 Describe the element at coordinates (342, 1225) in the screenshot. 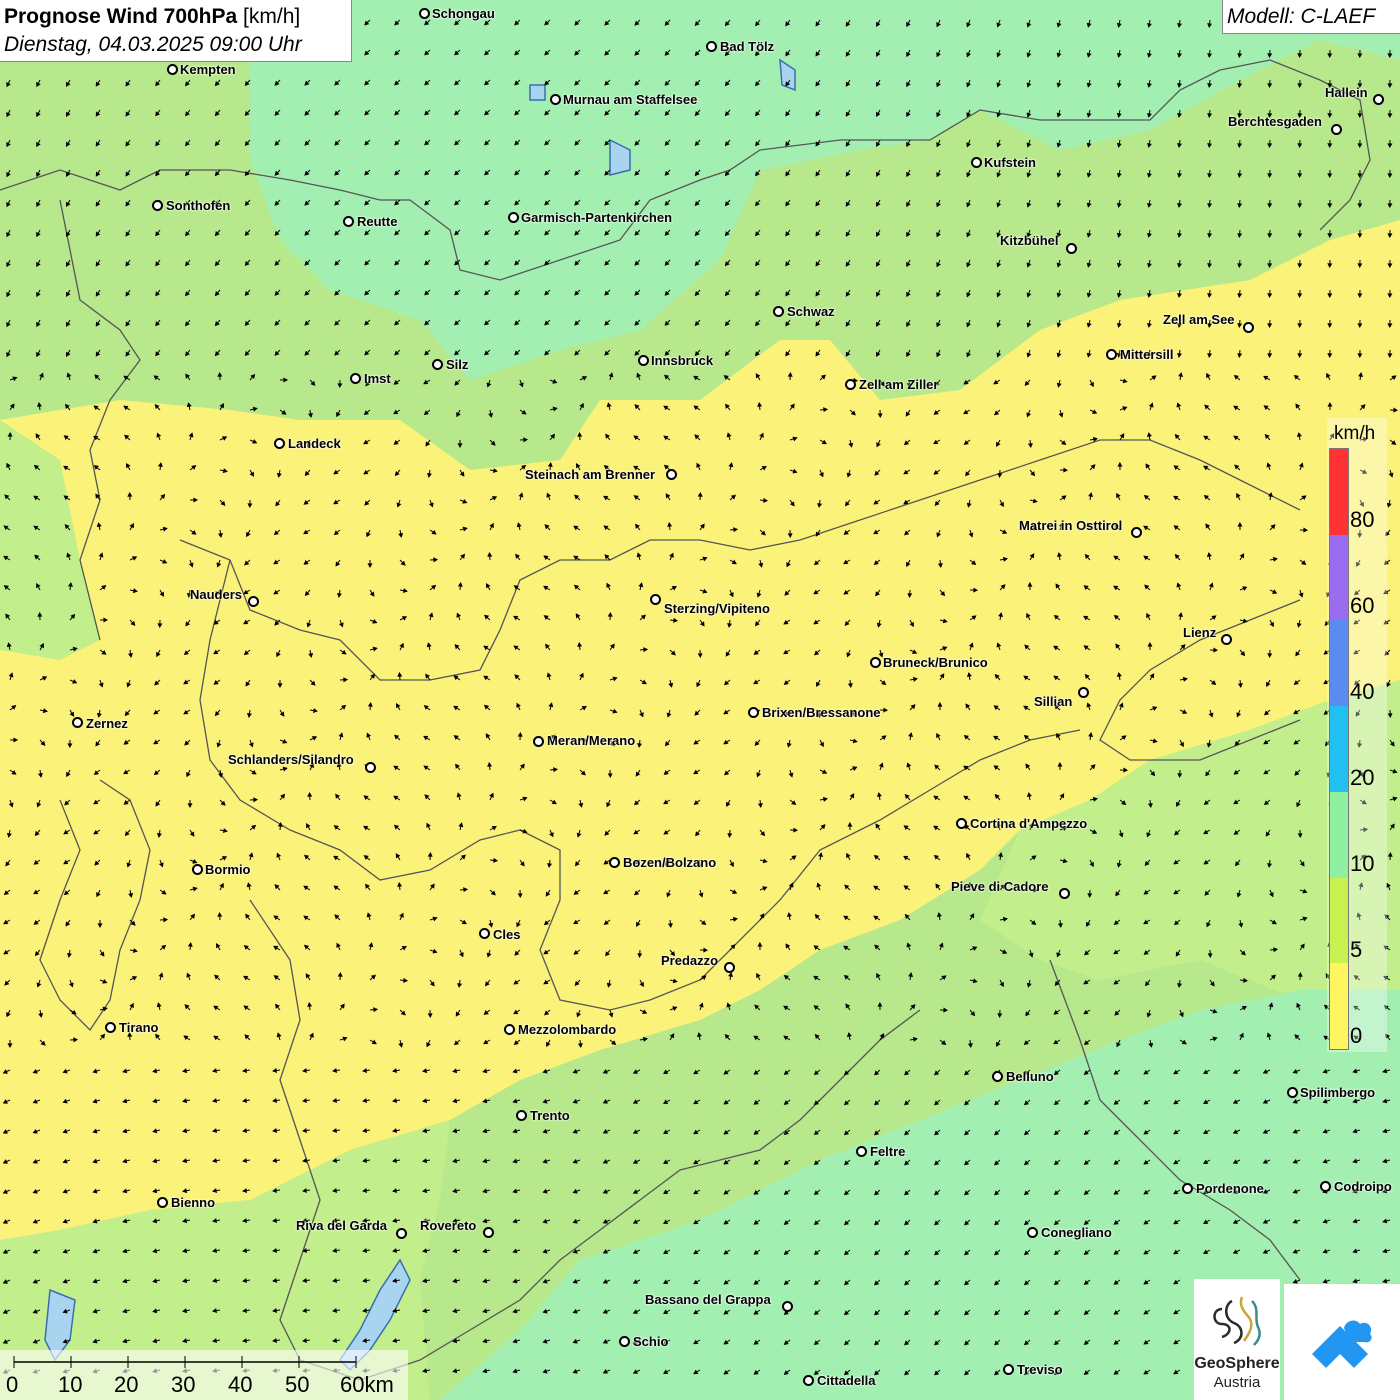

I see `city-label: Riva del Garda` at that location.